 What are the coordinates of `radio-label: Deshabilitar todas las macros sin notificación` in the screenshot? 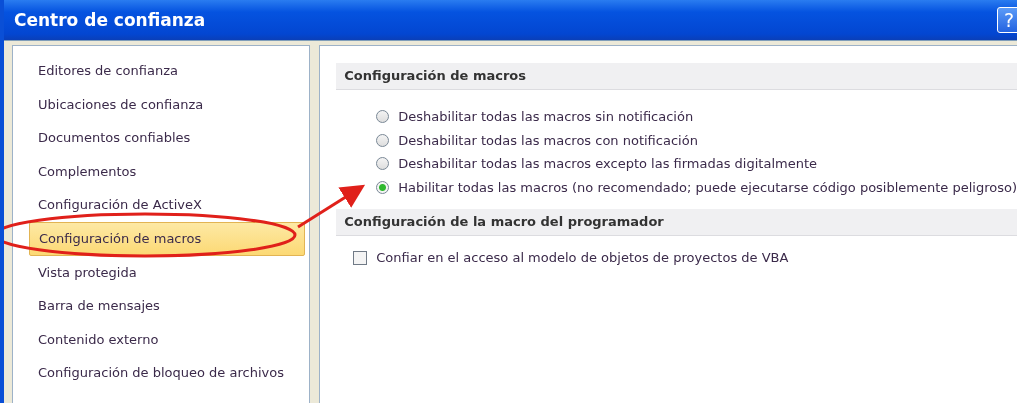 It's located at (546, 117).